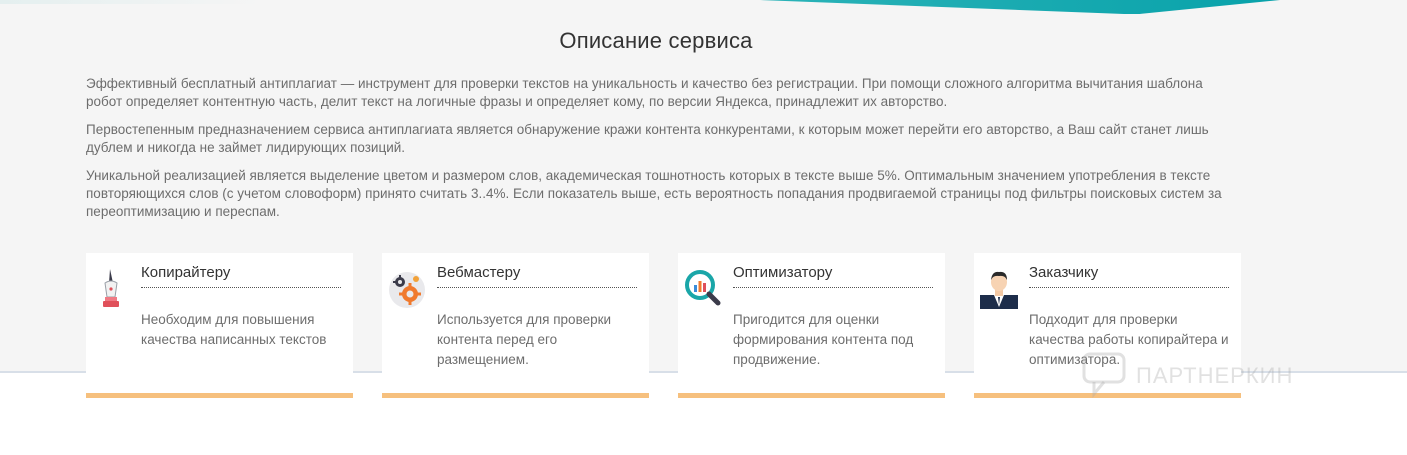 This screenshot has height=455, width=1407. Describe the element at coordinates (1215, 375) in the screenshot. I see `watermark-text: ПАРТНЕРКИН` at that location.